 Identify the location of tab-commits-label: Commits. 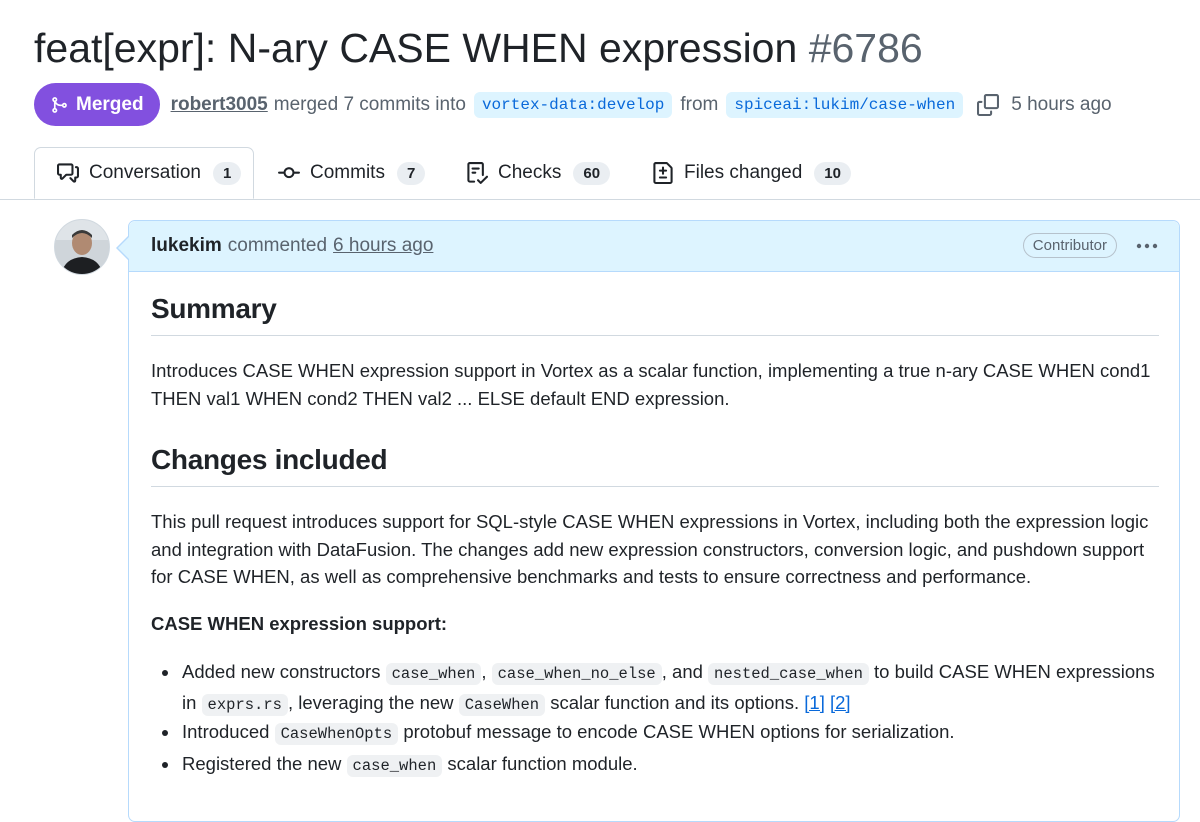
(347, 172).